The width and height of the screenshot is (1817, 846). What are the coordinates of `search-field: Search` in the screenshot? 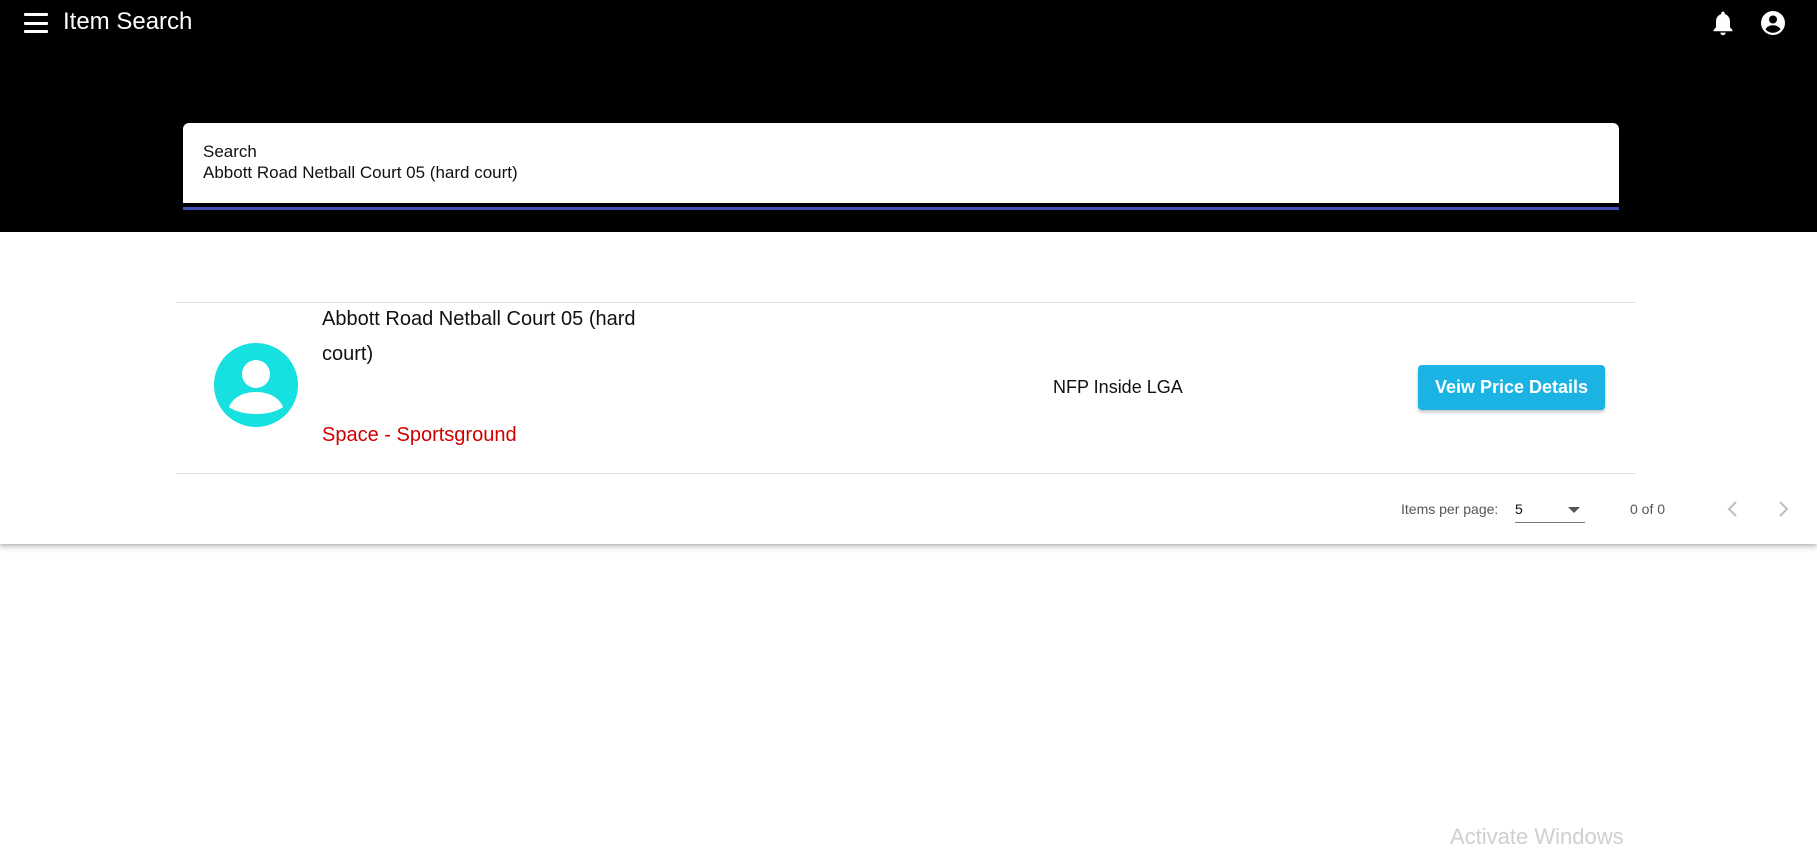 It's located at (901, 163).